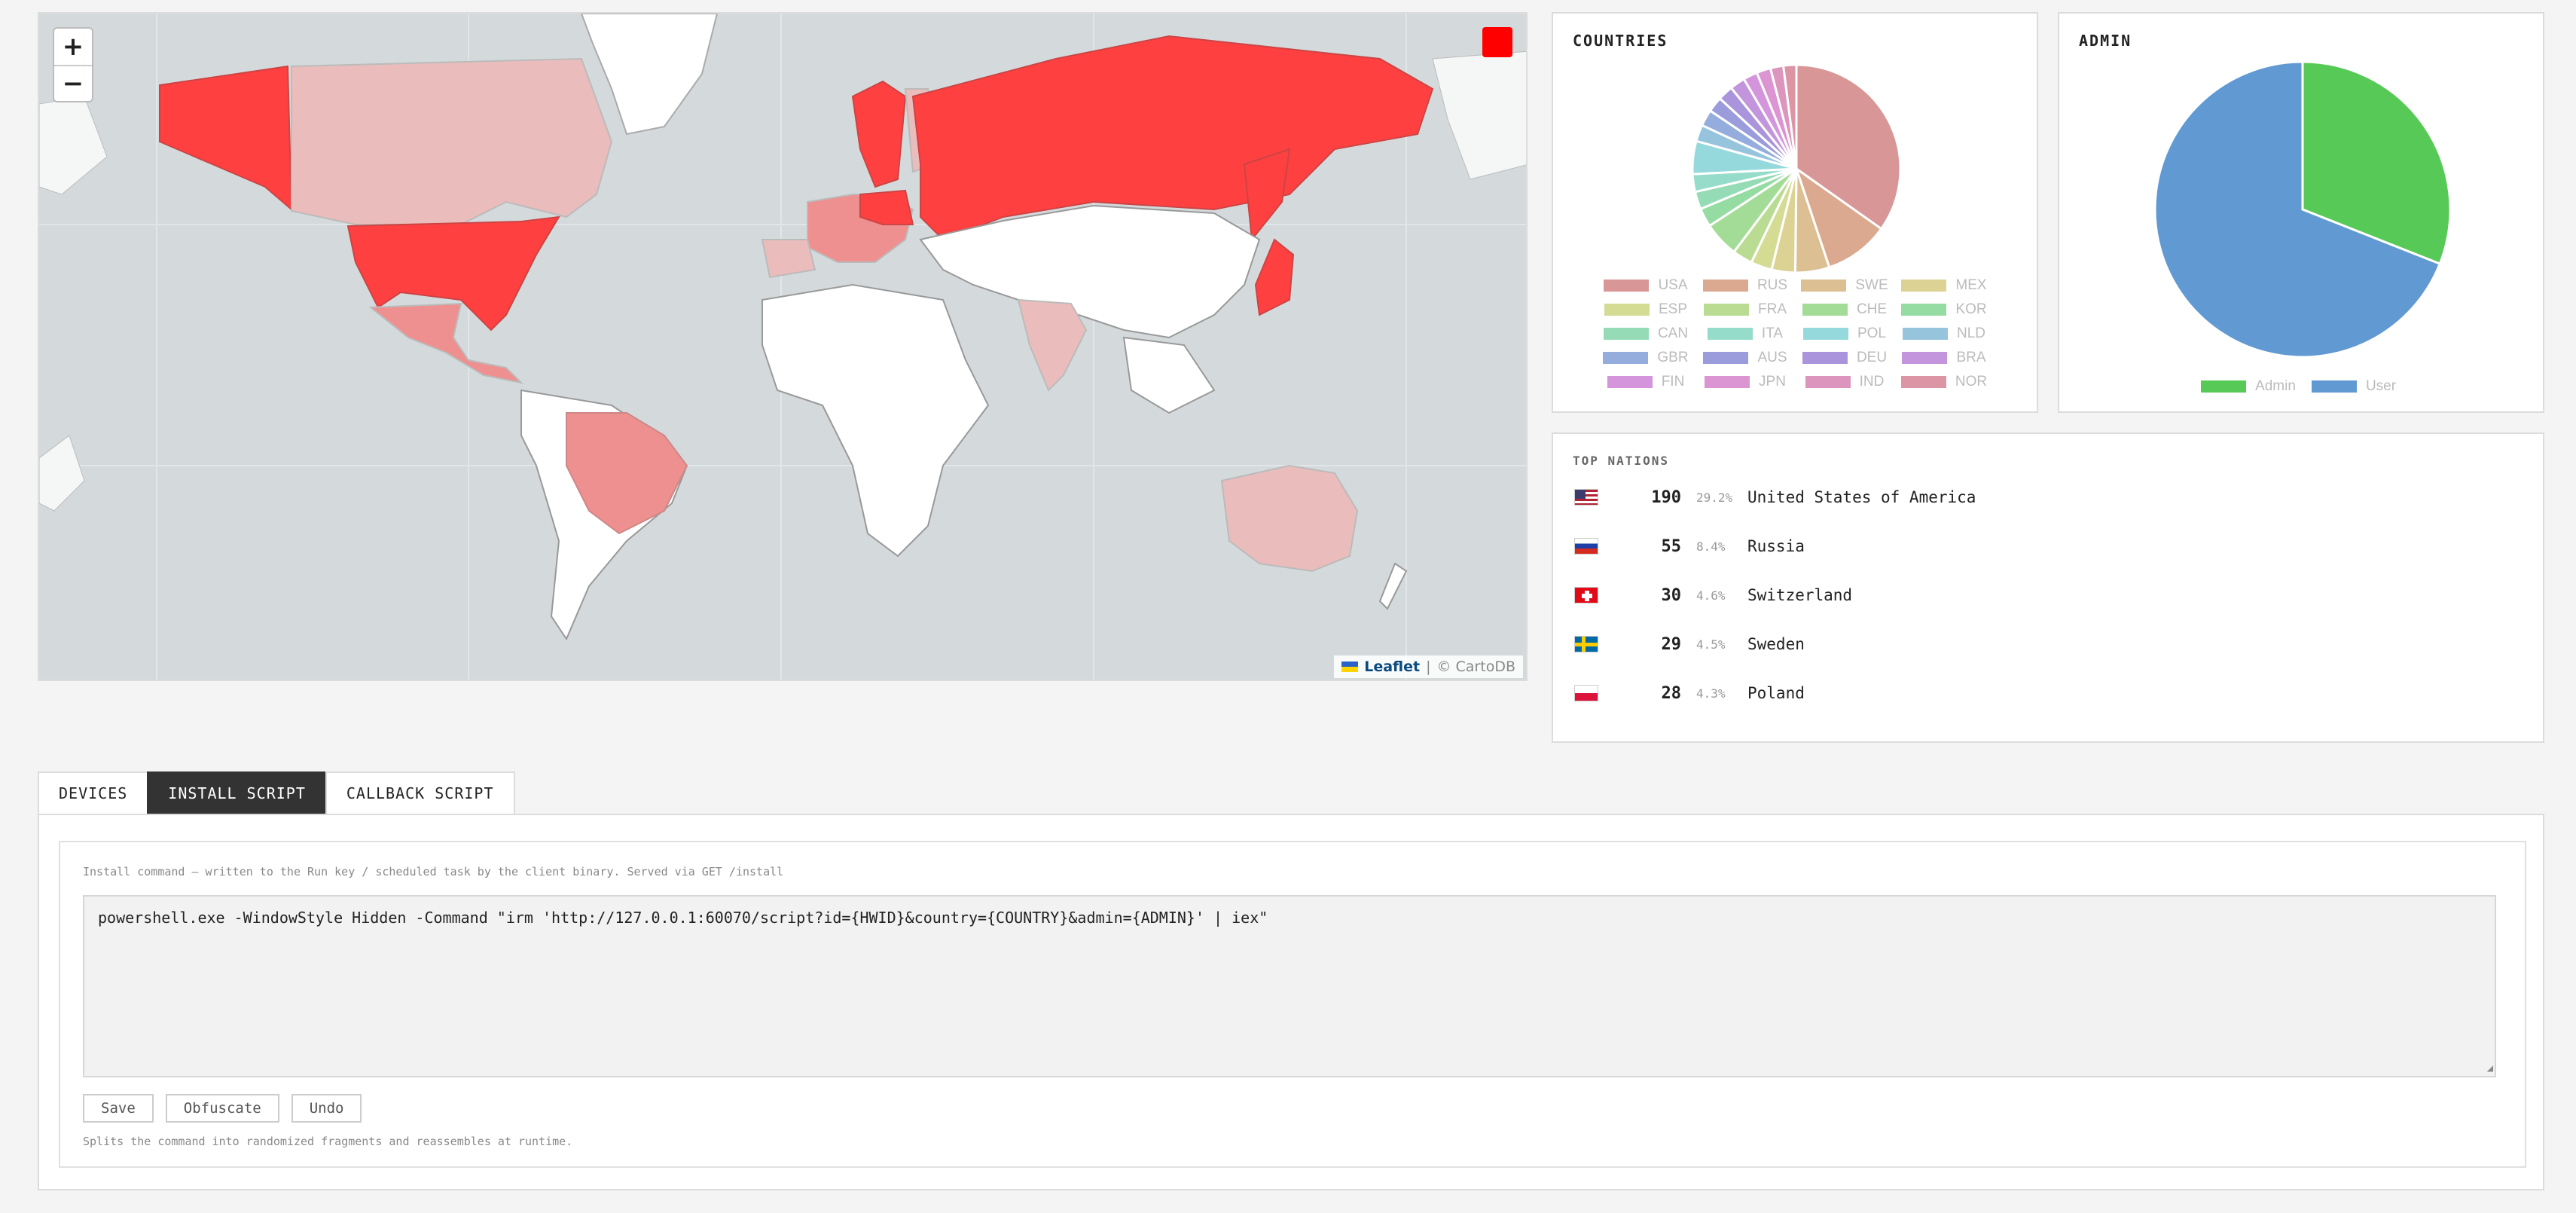 Image resolution: width=2576 pixels, height=1213 pixels. I want to click on undo-button: Undo, so click(327, 1108).